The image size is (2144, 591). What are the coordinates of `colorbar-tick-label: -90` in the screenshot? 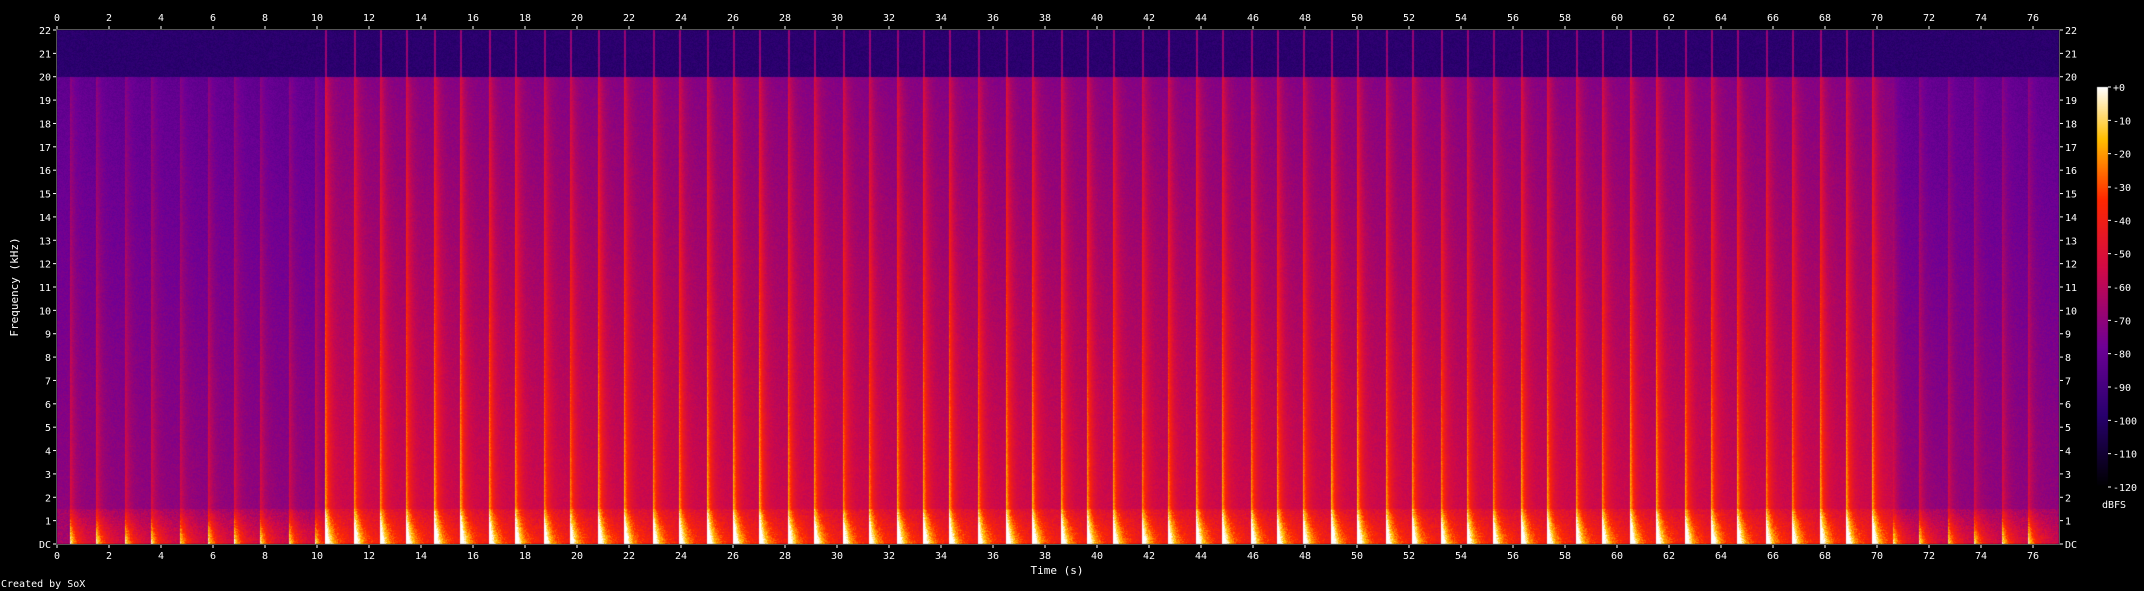 It's located at (2122, 388).